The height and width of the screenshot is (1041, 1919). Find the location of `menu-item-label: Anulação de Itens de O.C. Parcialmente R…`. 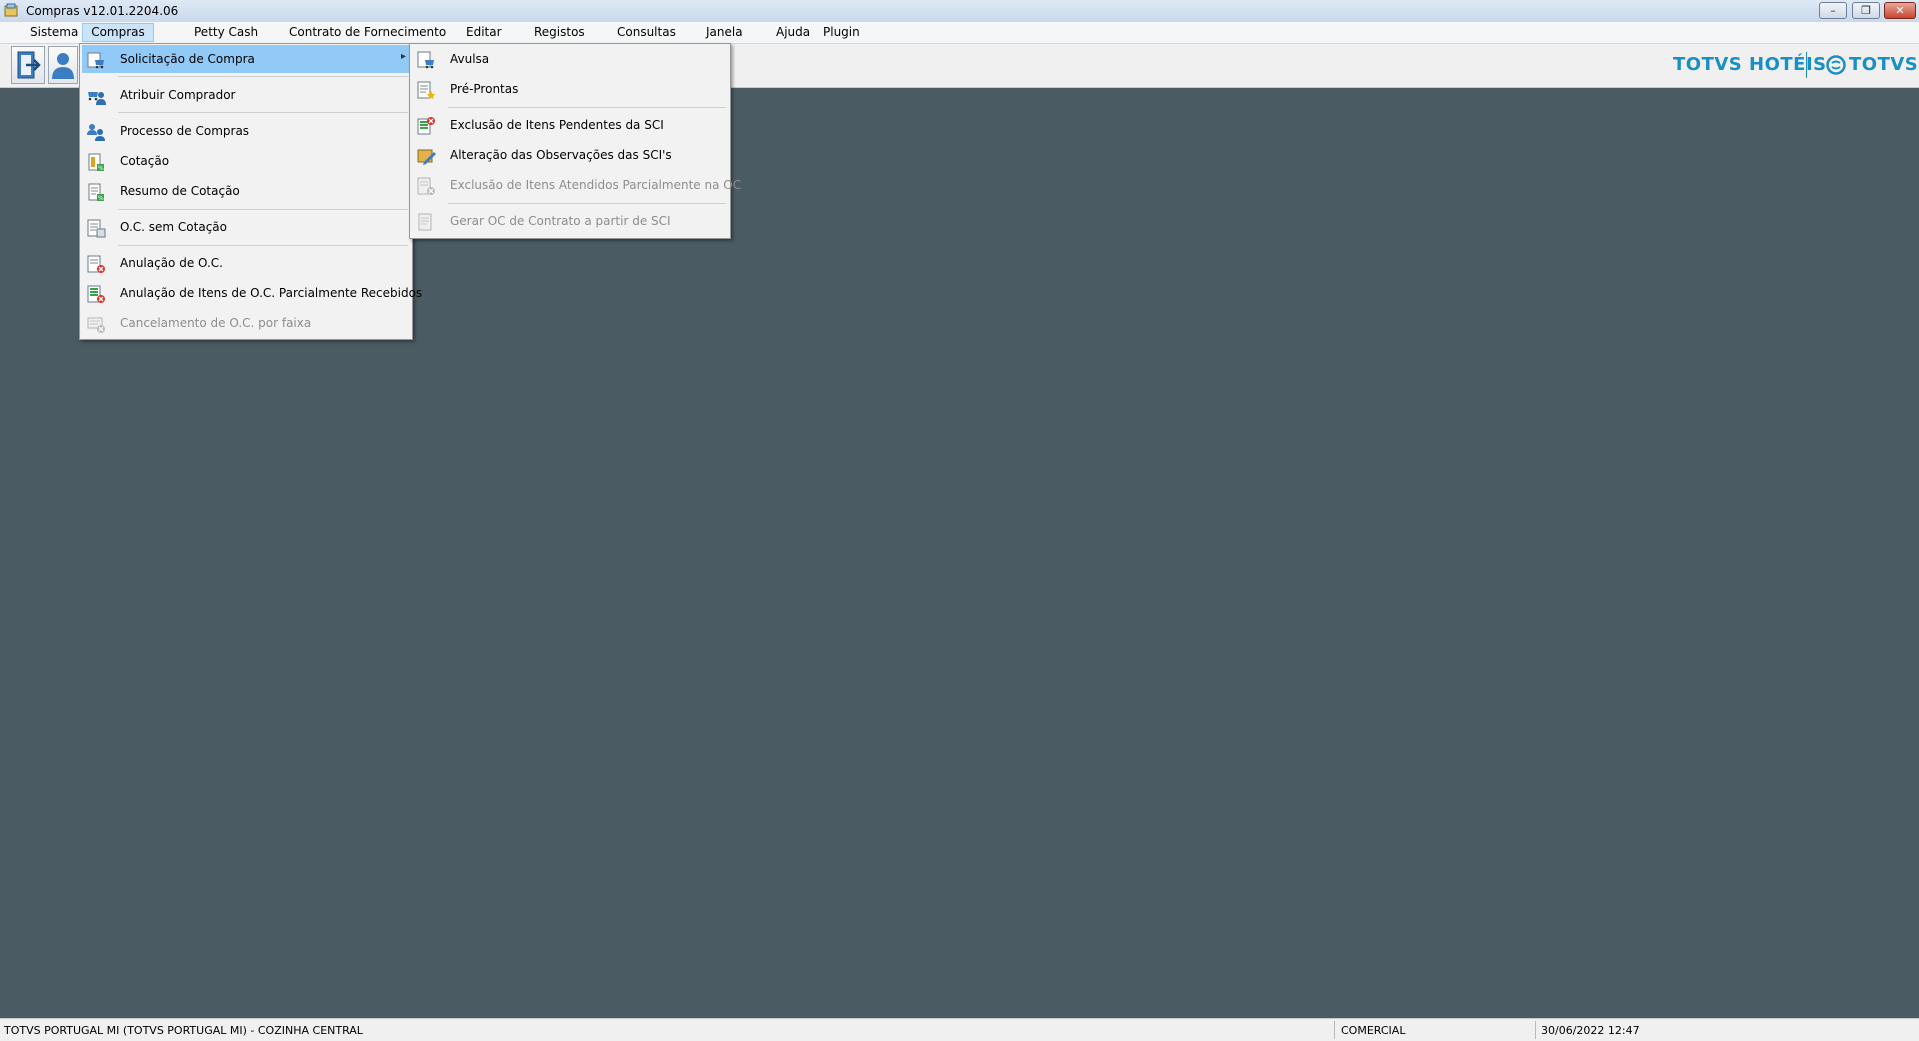

menu-item-label: Anulação de Itens de O.C. Parcialmente R… is located at coordinates (271, 293).